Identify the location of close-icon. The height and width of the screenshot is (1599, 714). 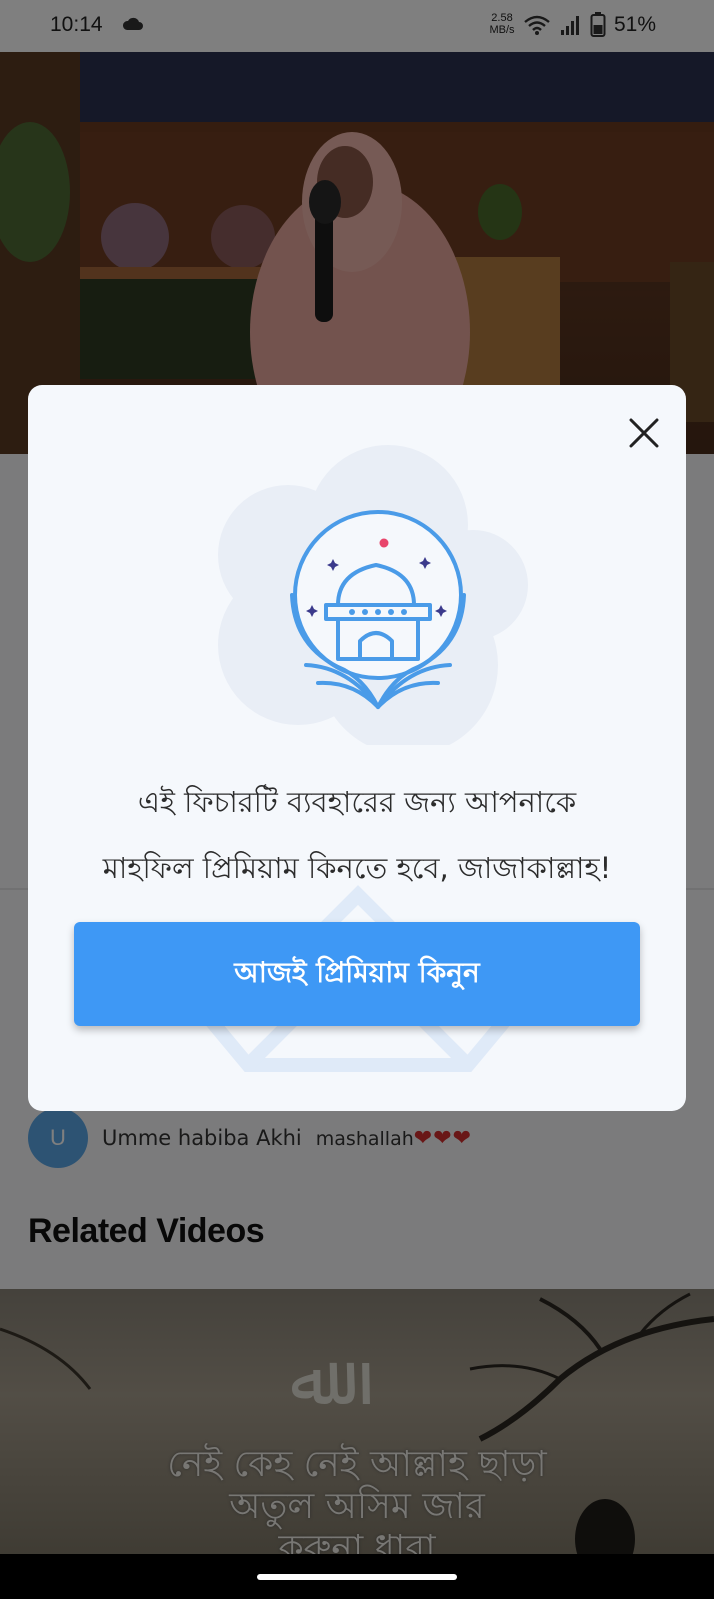
(644, 433).